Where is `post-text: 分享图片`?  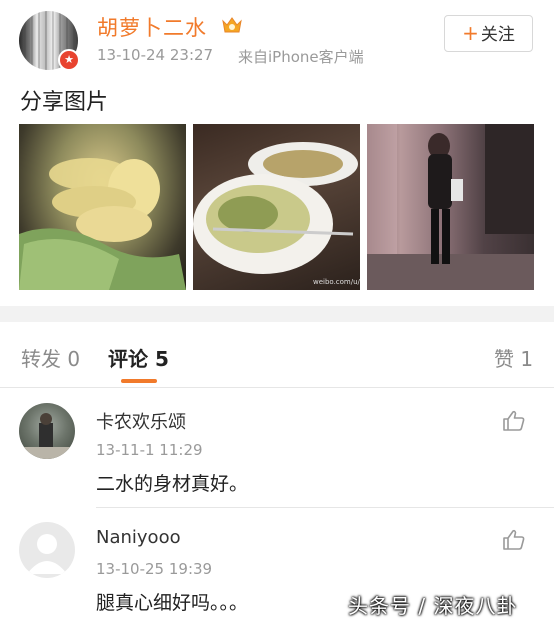
post-text: 分享图片 is located at coordinates (64, 102).